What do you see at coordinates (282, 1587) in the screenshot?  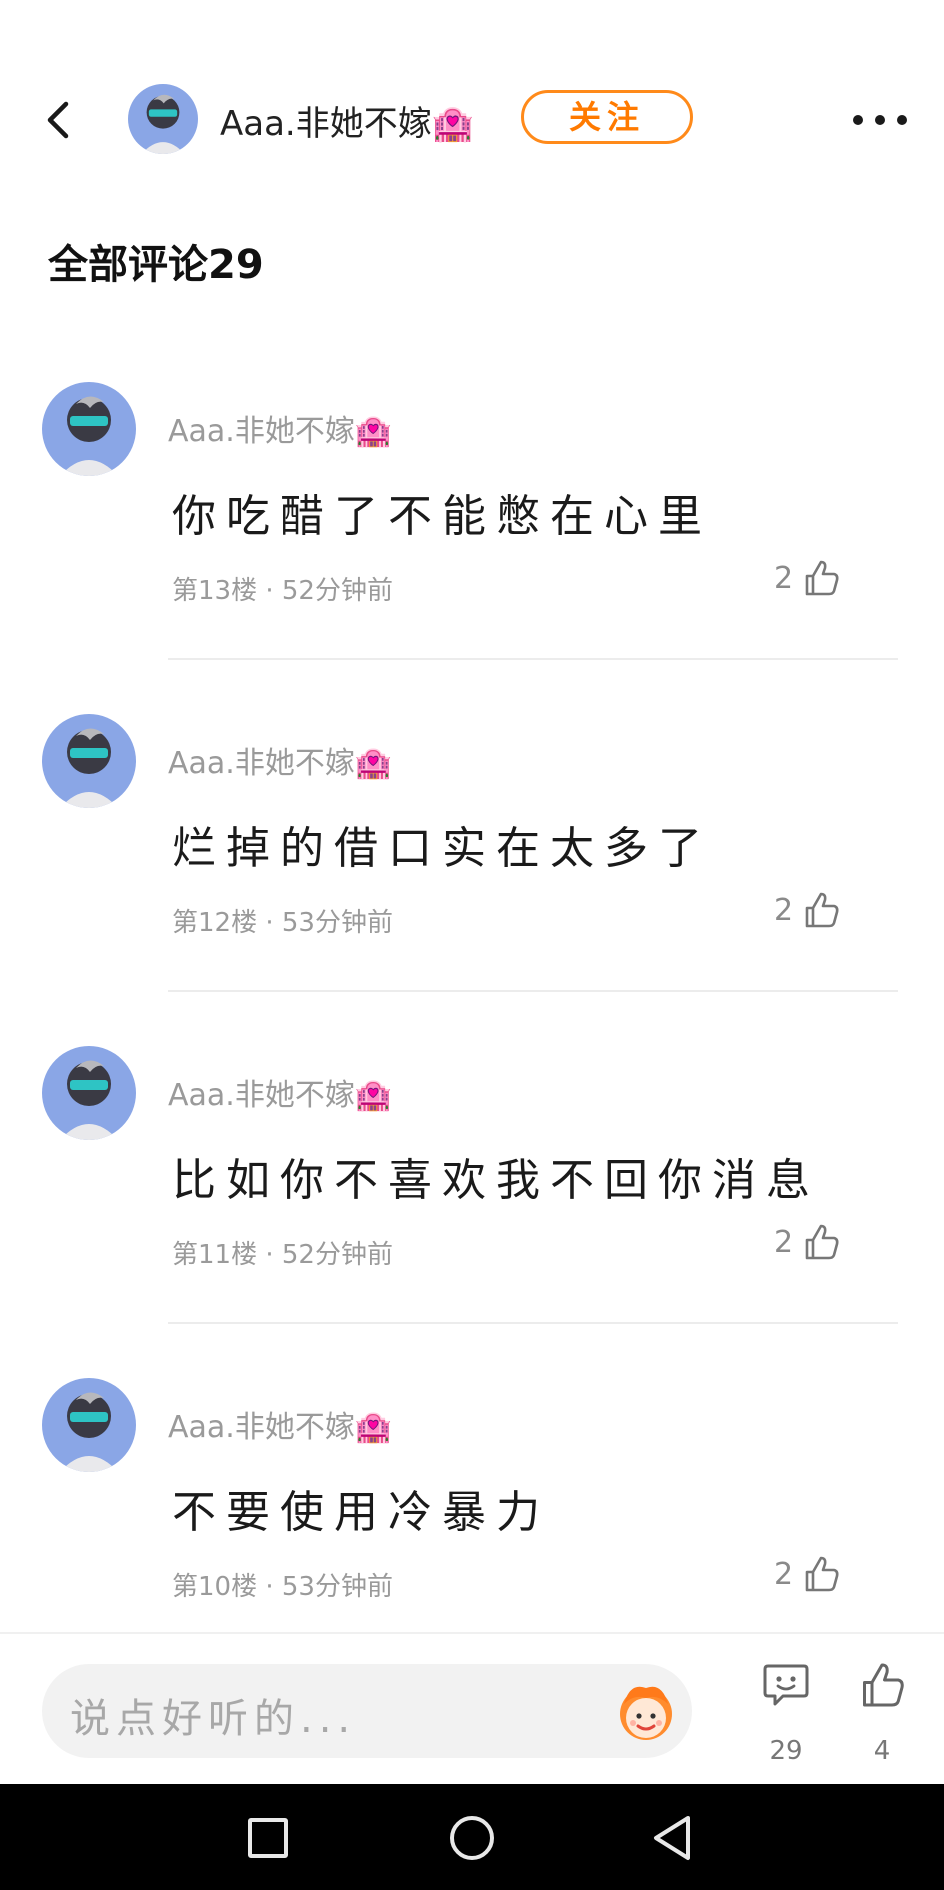 I see `comment-floor-time: 第10楼 · 53分钟前` at bounding box center [282, 1587].